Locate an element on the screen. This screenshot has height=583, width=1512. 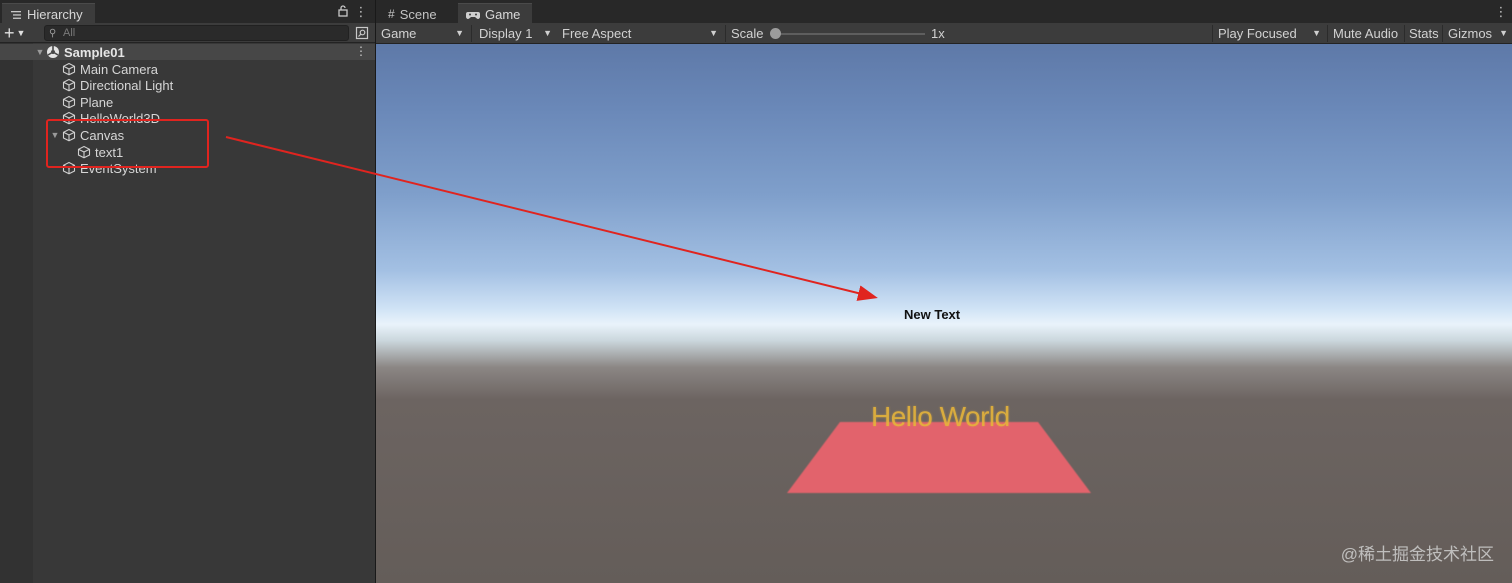
hierarchy-item-label: Main Camera is located at coordinates (119, 69).